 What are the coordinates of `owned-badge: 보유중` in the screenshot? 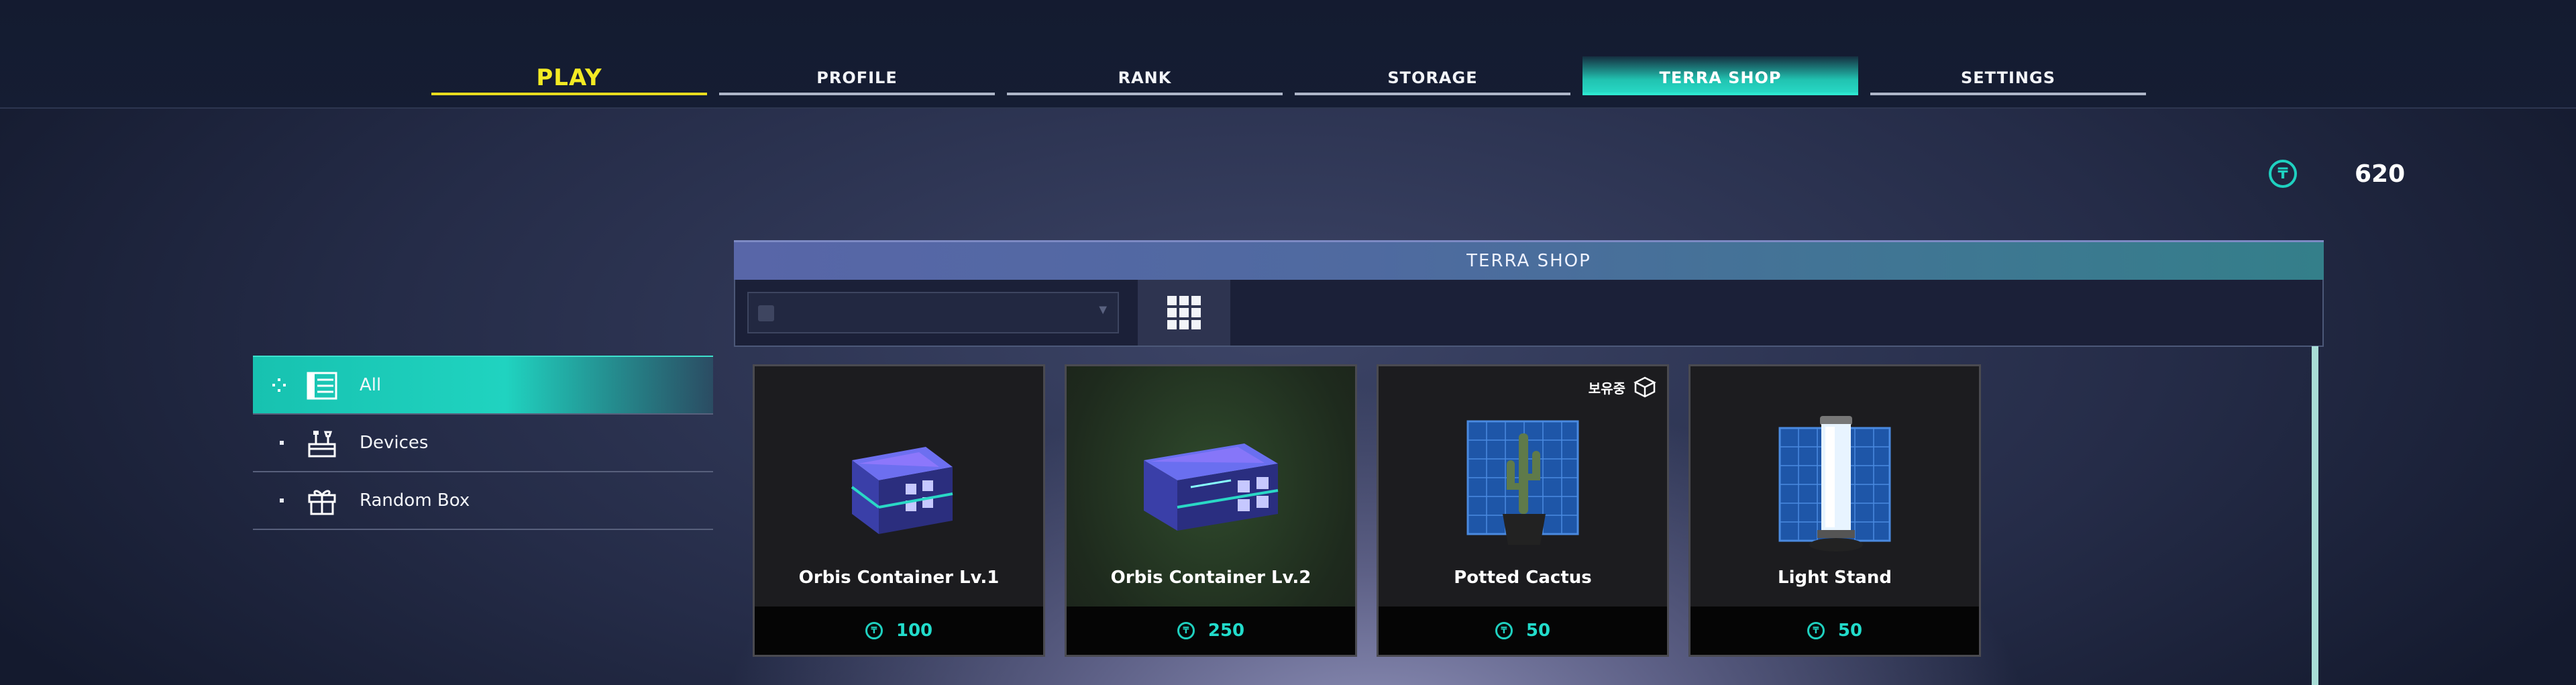 It's located at (1622, 387).